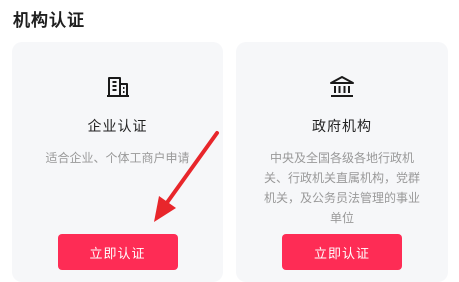  What do you see at coordinates (118, 87) in the screenshot?
I see `building-icon` at bounding box center [118, 87].